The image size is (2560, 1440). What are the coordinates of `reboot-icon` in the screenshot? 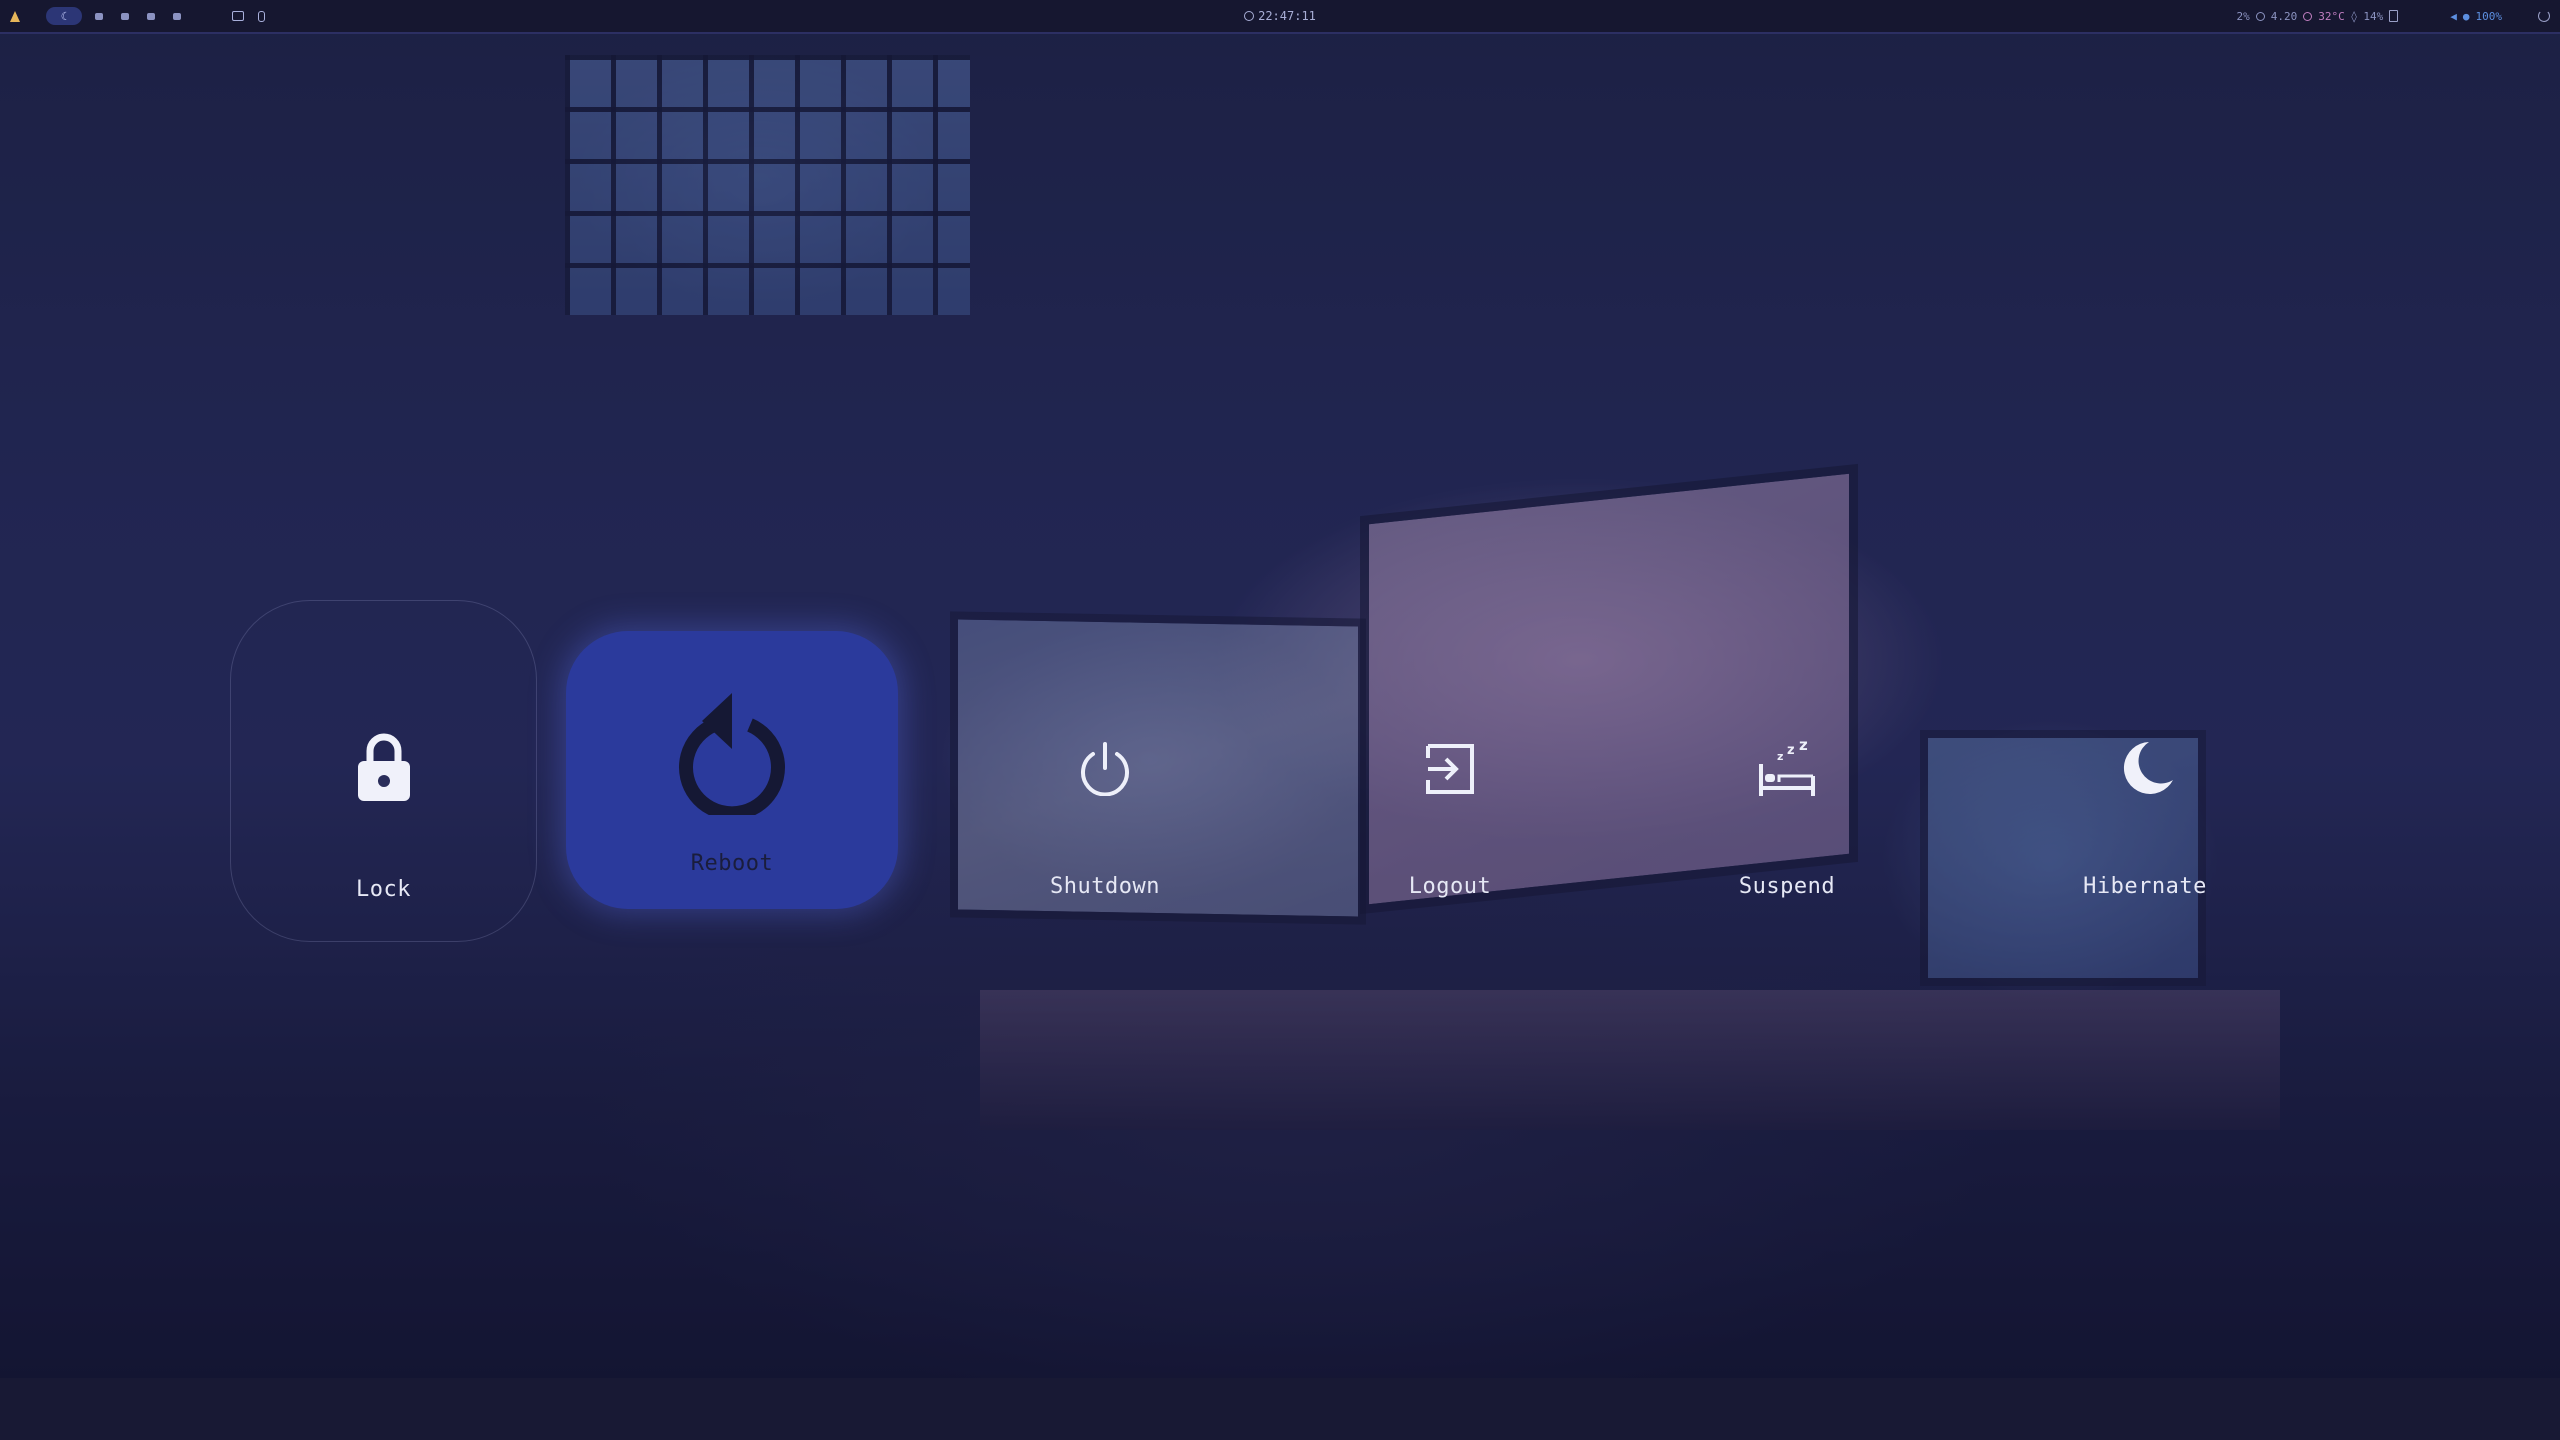 It's located at (732, 754).